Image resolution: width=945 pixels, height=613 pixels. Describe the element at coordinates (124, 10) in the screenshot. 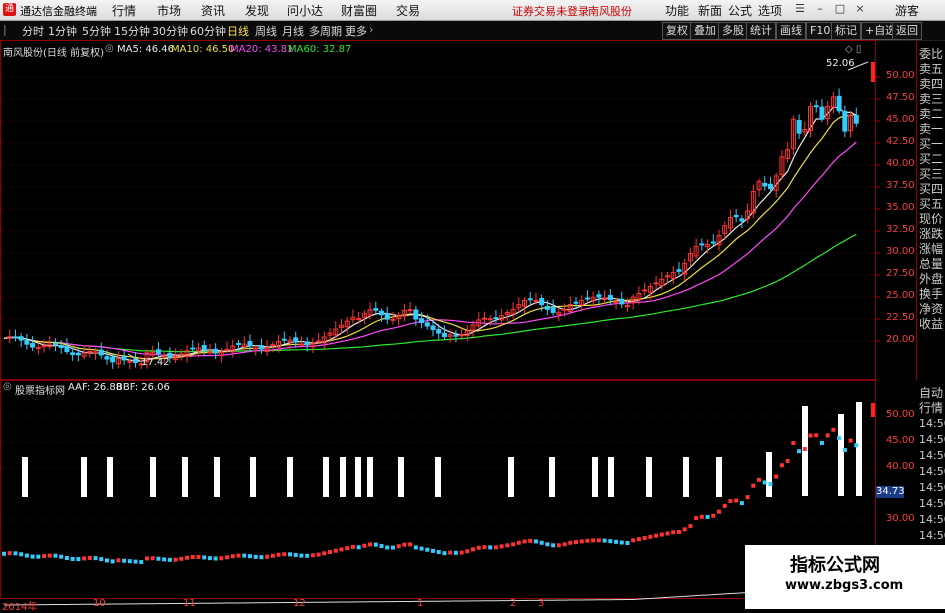

I see `menu-hangqing: 行情` at that location.